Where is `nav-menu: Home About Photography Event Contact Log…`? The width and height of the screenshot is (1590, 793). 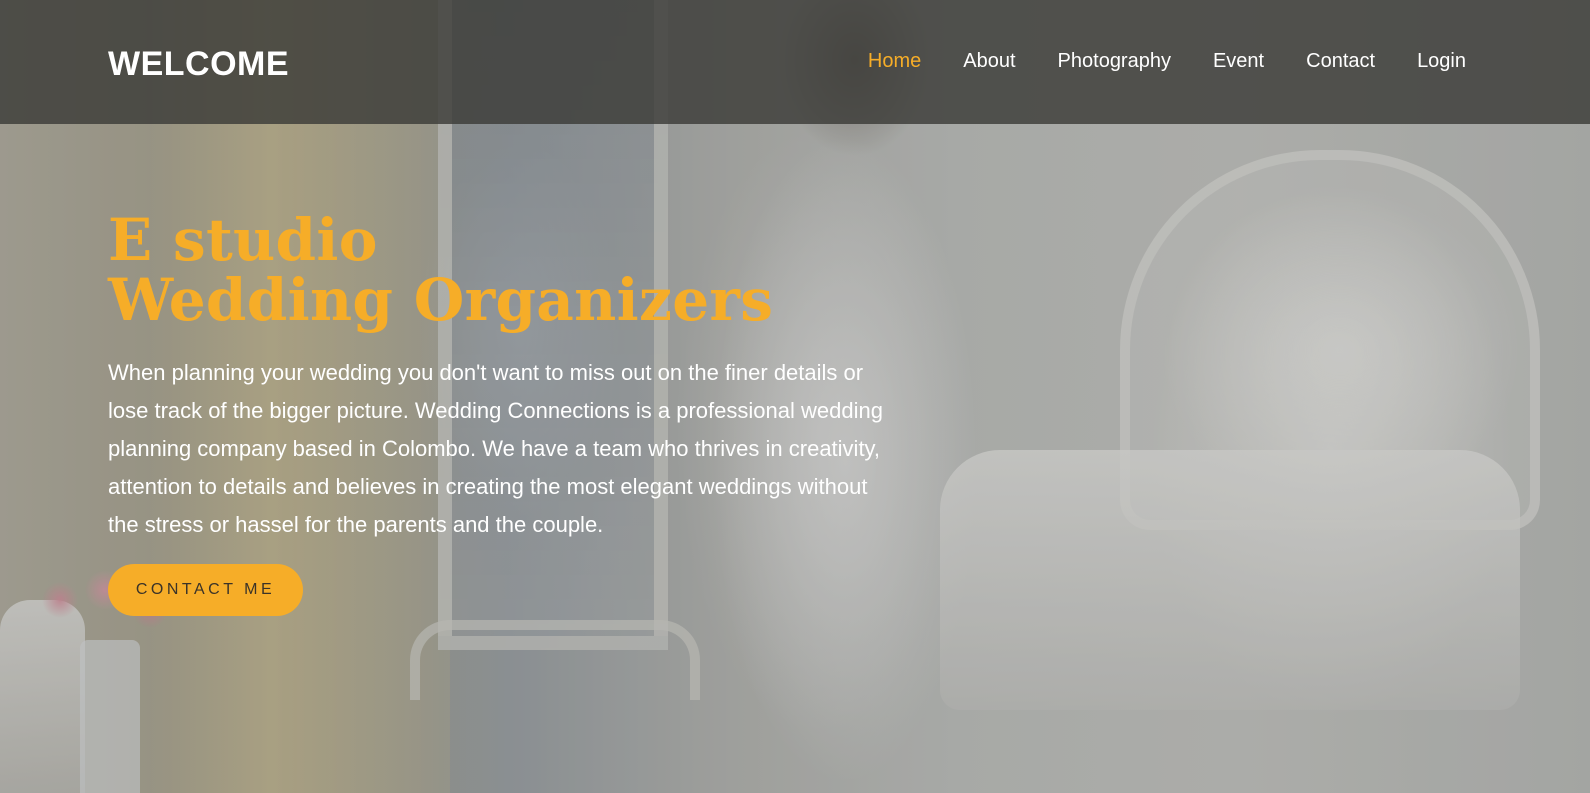
nav-menu: Home About Photography Event Contact Log… is located at coordinates (1146, 61).